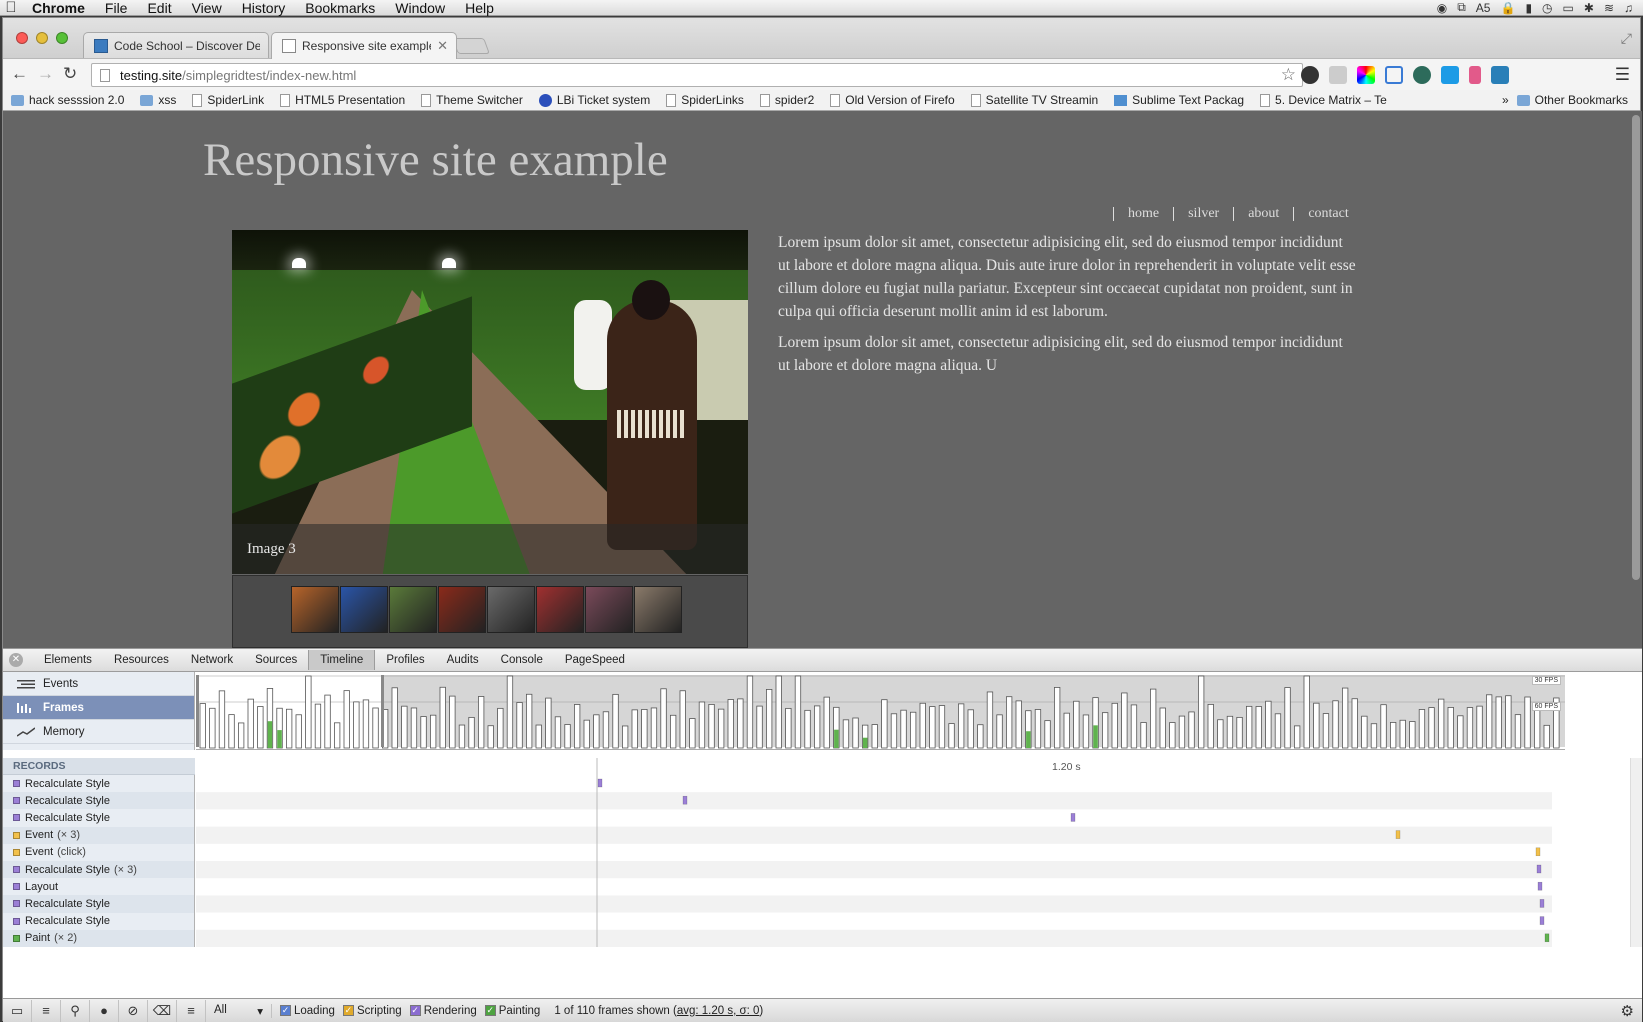 This screenshot has width=1643, height=1022. Describe the element at coordinates (405, 660) in the screenshot. I see `tab-profiles: Profiles` at that location.